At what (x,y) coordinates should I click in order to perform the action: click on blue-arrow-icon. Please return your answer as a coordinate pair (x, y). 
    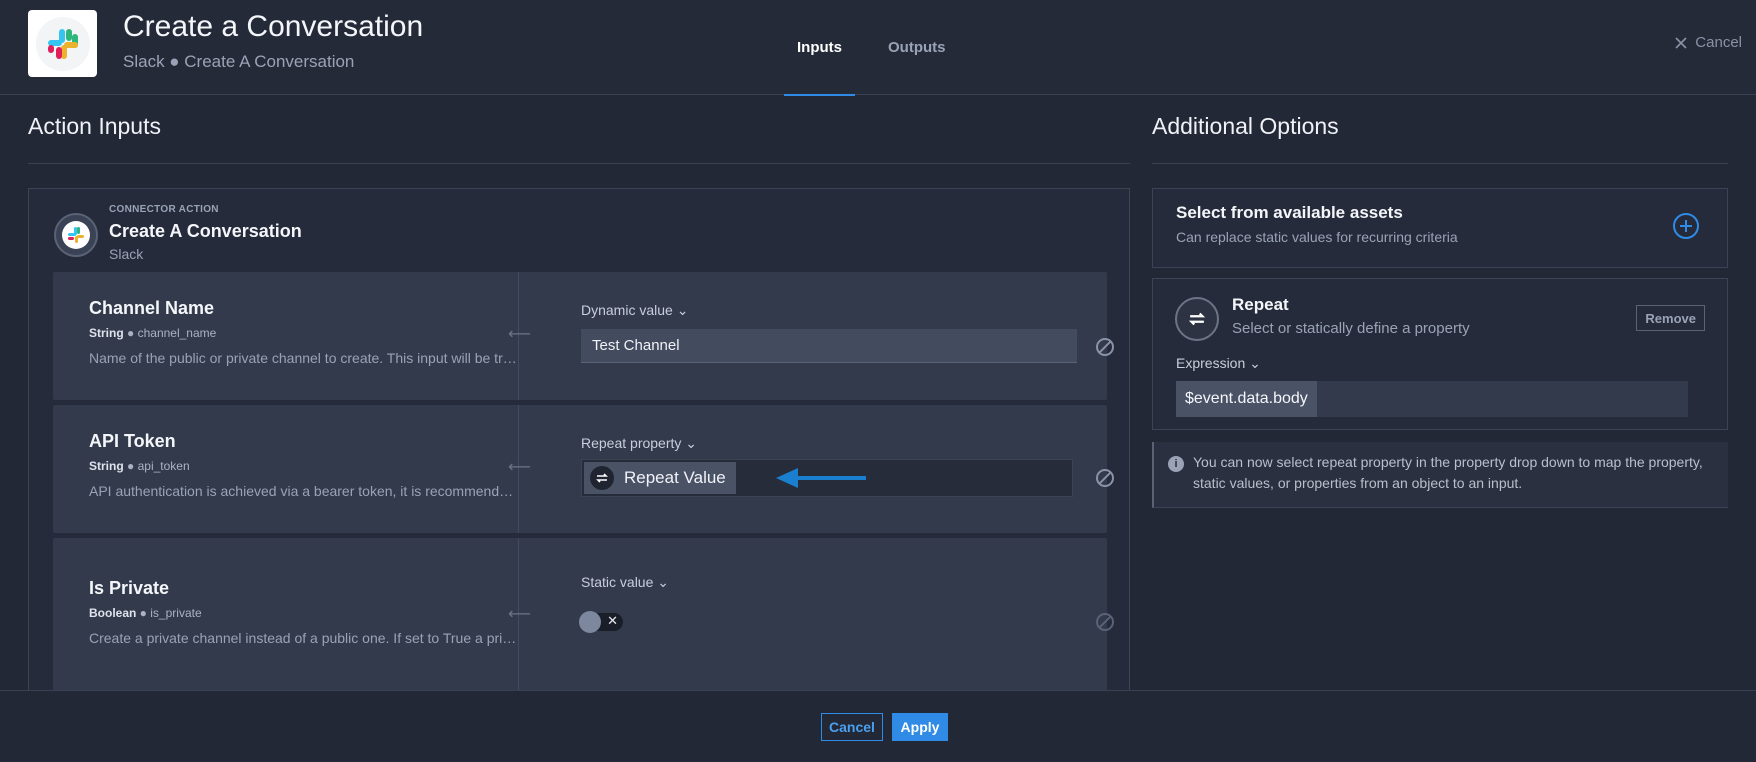
    Looking at the image, I should click on (821, 478).